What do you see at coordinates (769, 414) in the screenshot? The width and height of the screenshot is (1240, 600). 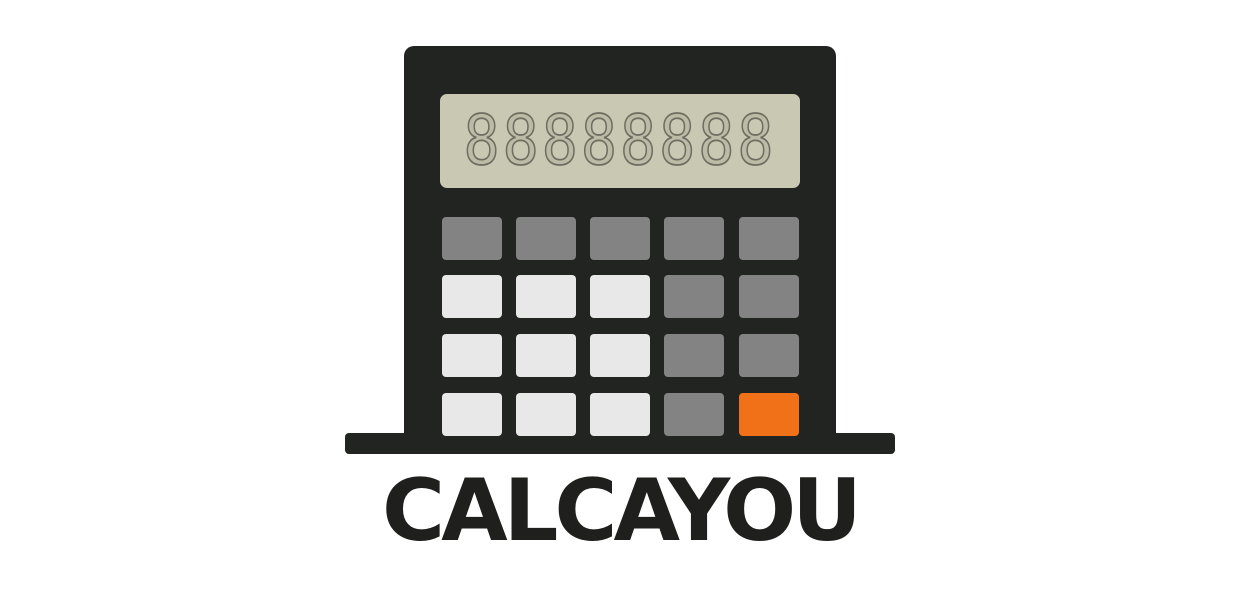 I see `calculator-key-equals` at bounding box center [769, 414].